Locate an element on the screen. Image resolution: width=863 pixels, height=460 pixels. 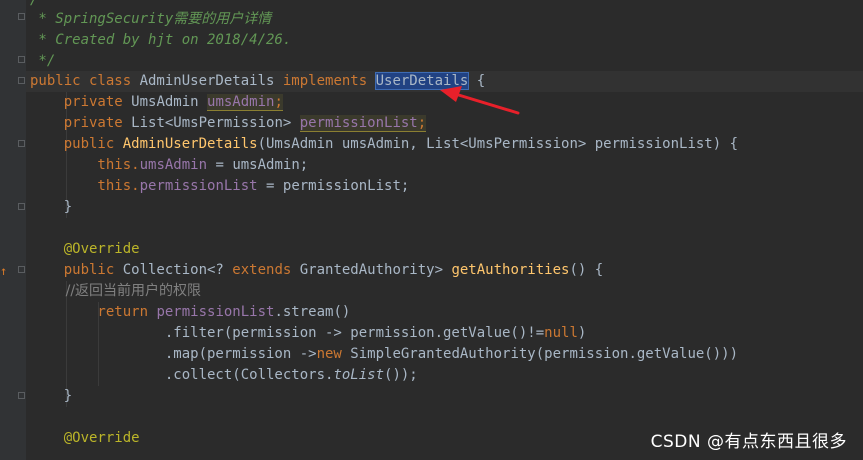
code-line-11: } is located at coordinates (51, 207).